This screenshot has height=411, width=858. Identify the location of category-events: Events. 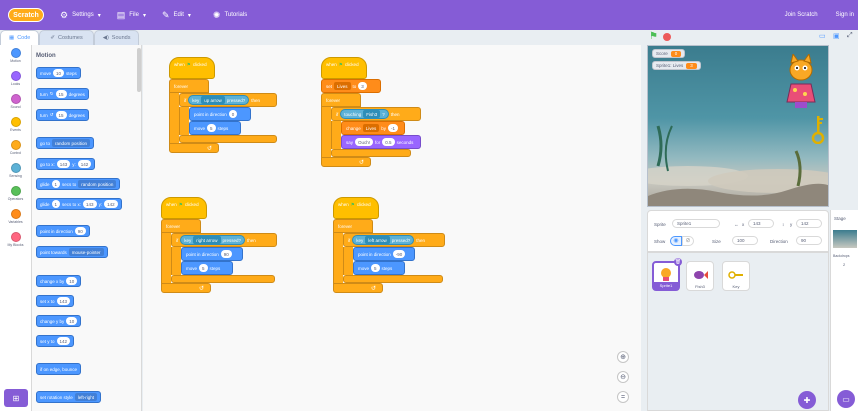
(15, 127).